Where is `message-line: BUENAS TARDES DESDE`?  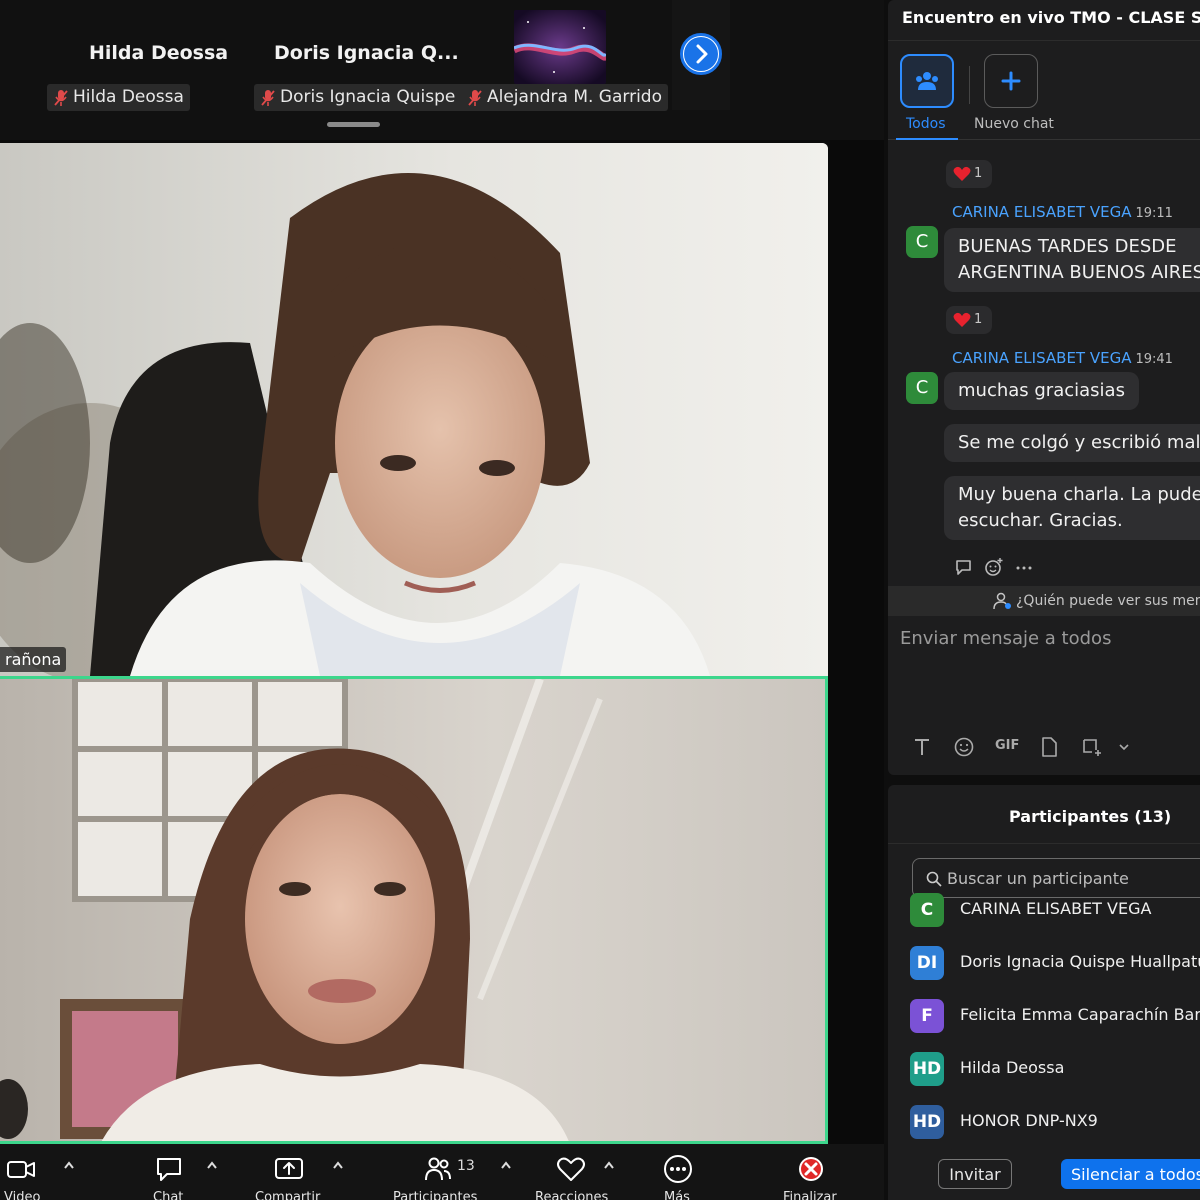 message-line: BUENAS TARDES DESDE is located at coordinates (1067, 246).